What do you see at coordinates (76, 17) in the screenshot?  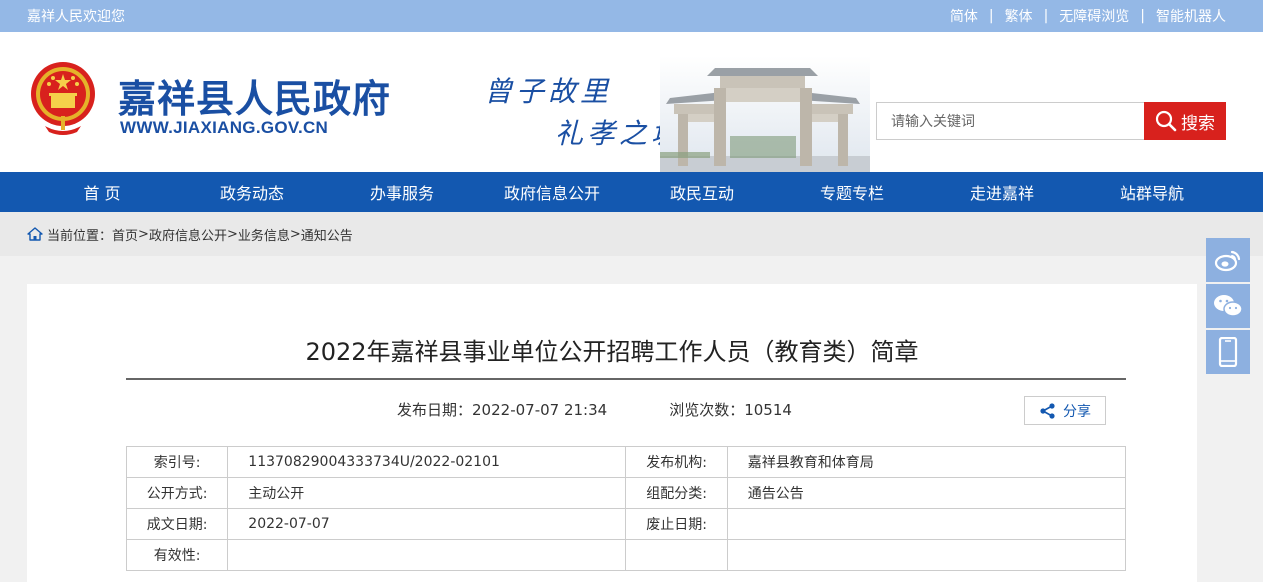 I see `welcome-text: 嘉祥人民欢迎您` at bounding box center [76, 17].